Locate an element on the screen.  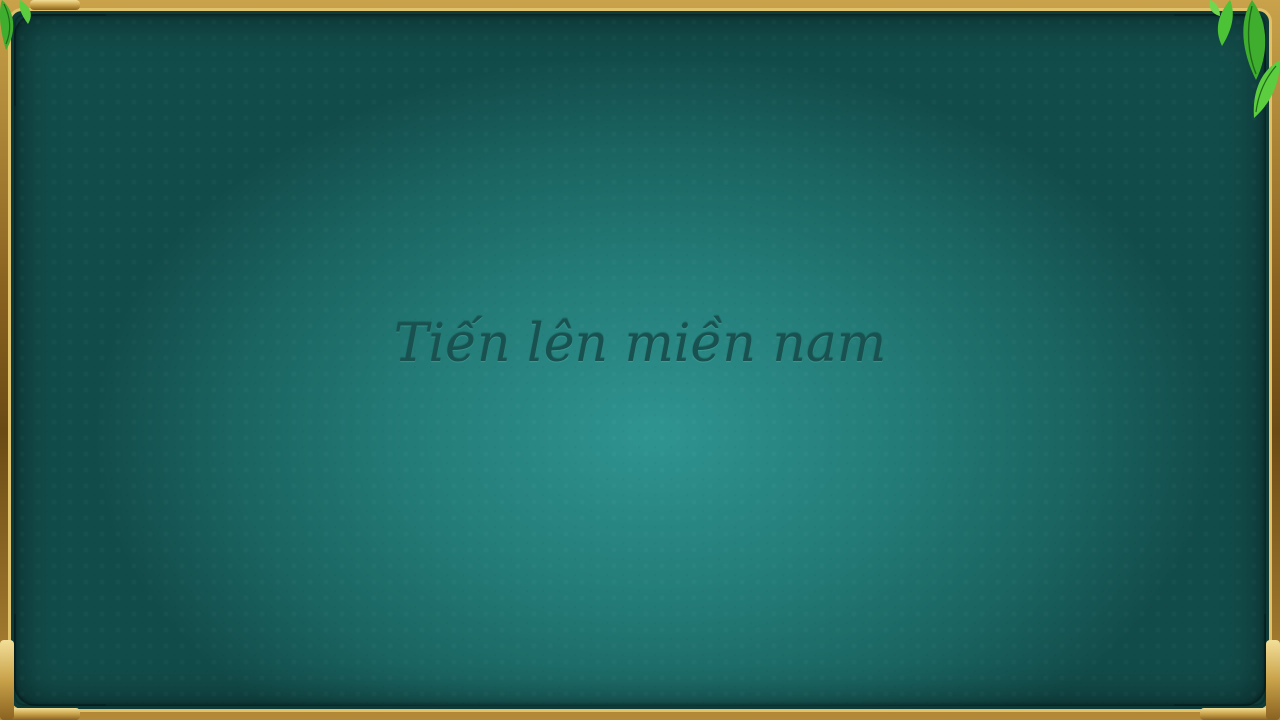
frame-post-left is located at coordinates (7, 680).